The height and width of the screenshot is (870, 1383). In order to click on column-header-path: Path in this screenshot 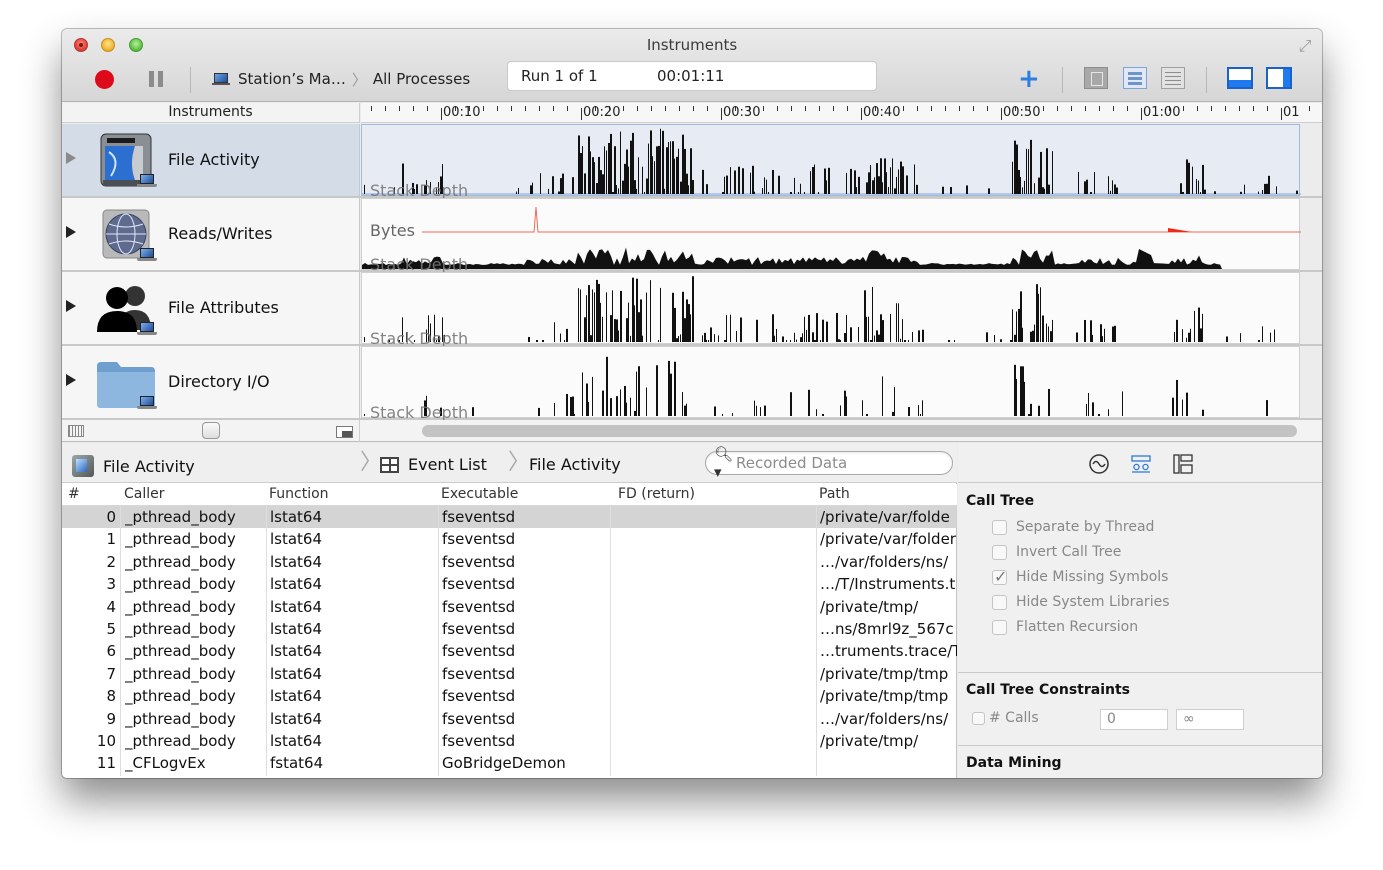, I will do `click(834, 494)`.